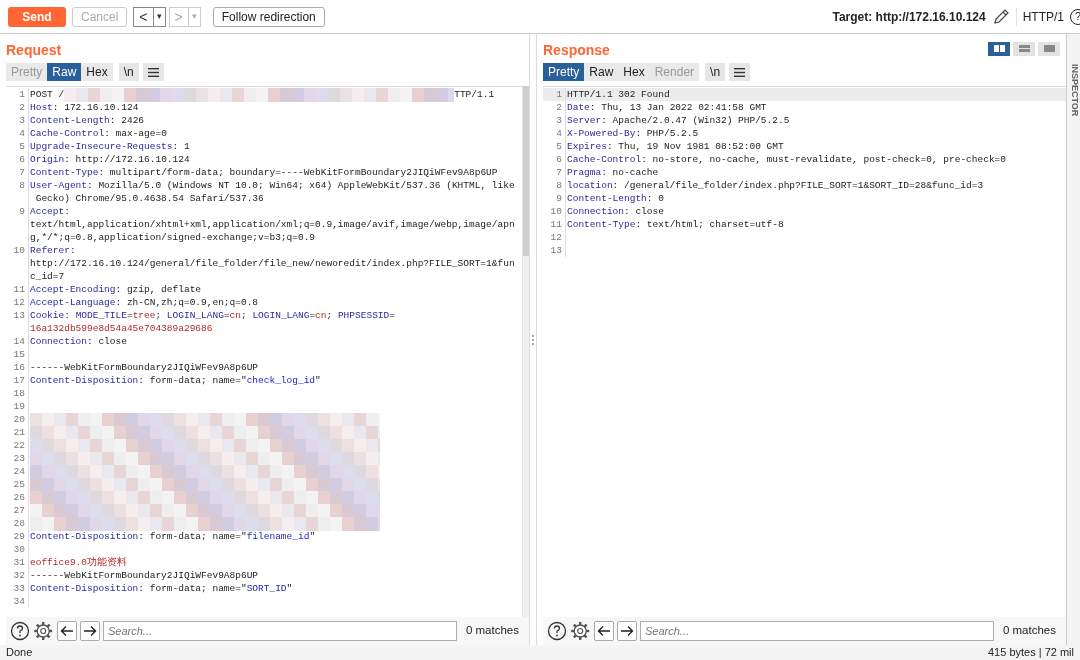 The height and width of the screenshot is (660, 1080). What do you see at coordinates (559, 146) in the screenshot?
I see `line-number: 5` at bounding box center [559, 146].